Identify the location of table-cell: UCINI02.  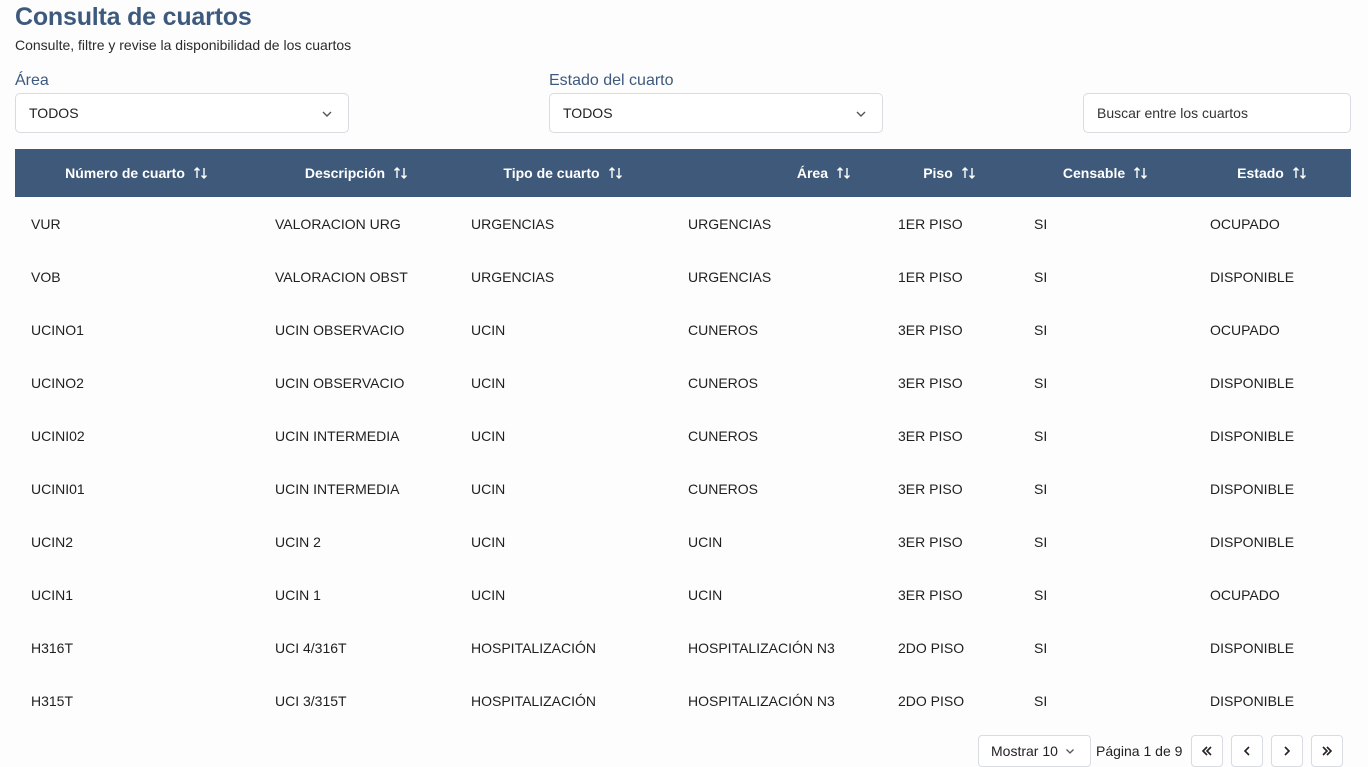
(58, 435).